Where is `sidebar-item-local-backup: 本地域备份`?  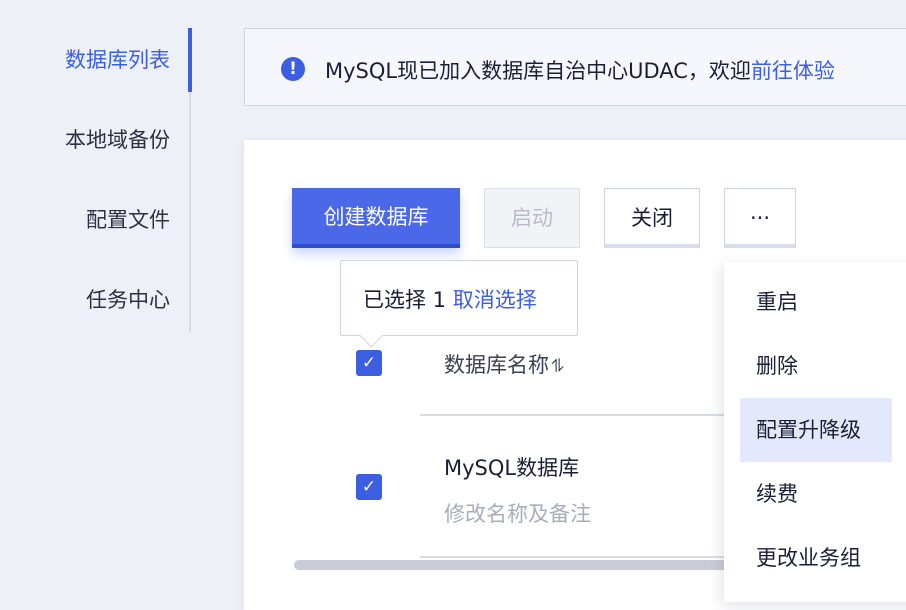
sidebar-item-local-backup: 本地域备份 is located at coordinates (117, 139).